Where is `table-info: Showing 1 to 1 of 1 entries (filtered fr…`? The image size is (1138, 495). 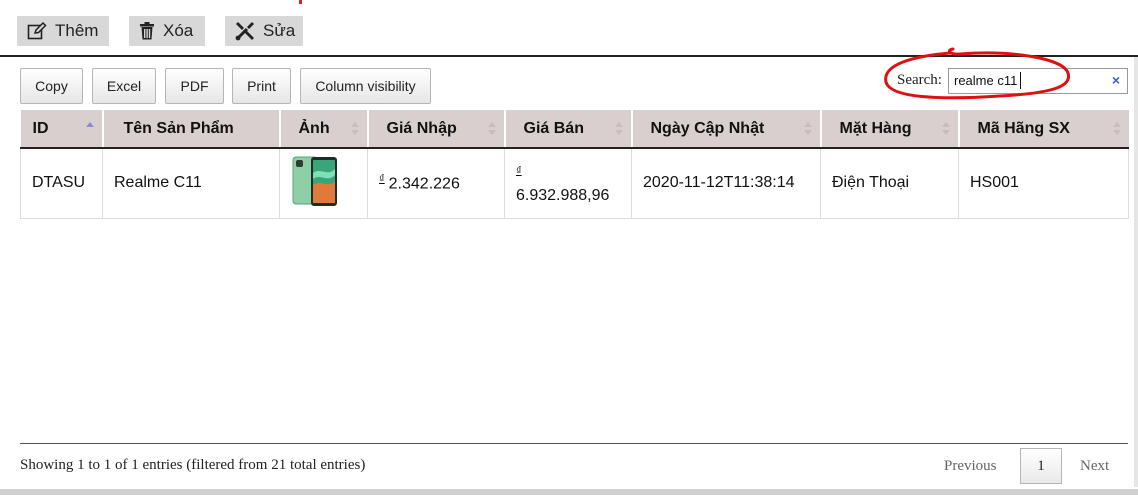 table-info: Showing 1 to 1 of 1 entries (filtered fr… is located at coordinates (193, 465).